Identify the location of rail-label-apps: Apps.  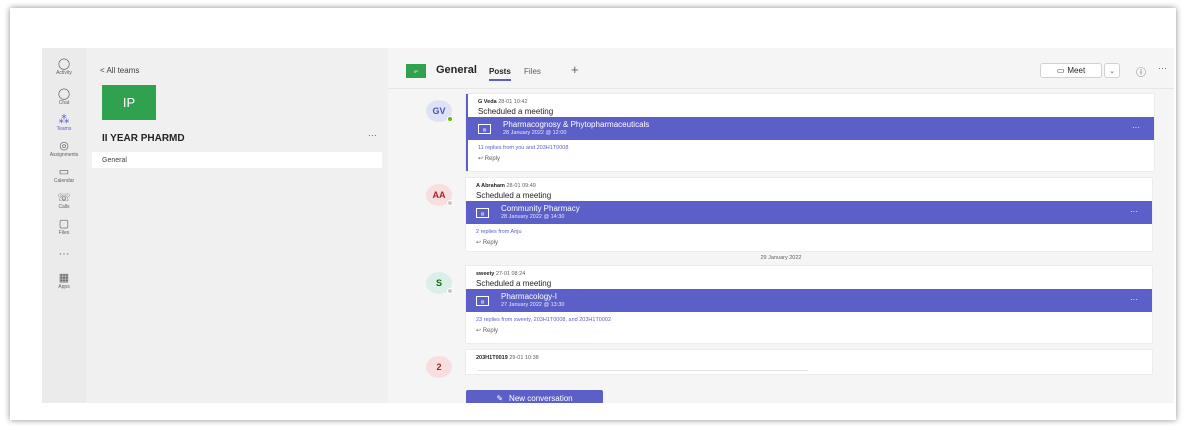
(64, 287).